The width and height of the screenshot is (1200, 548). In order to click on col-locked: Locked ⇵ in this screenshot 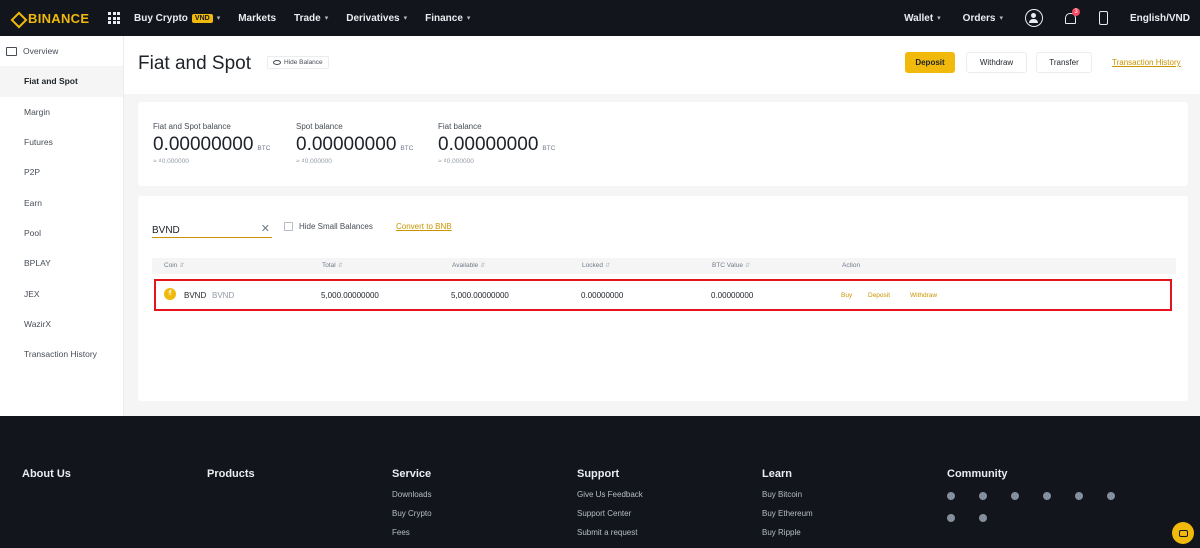, I will do `click(596, 265)`.